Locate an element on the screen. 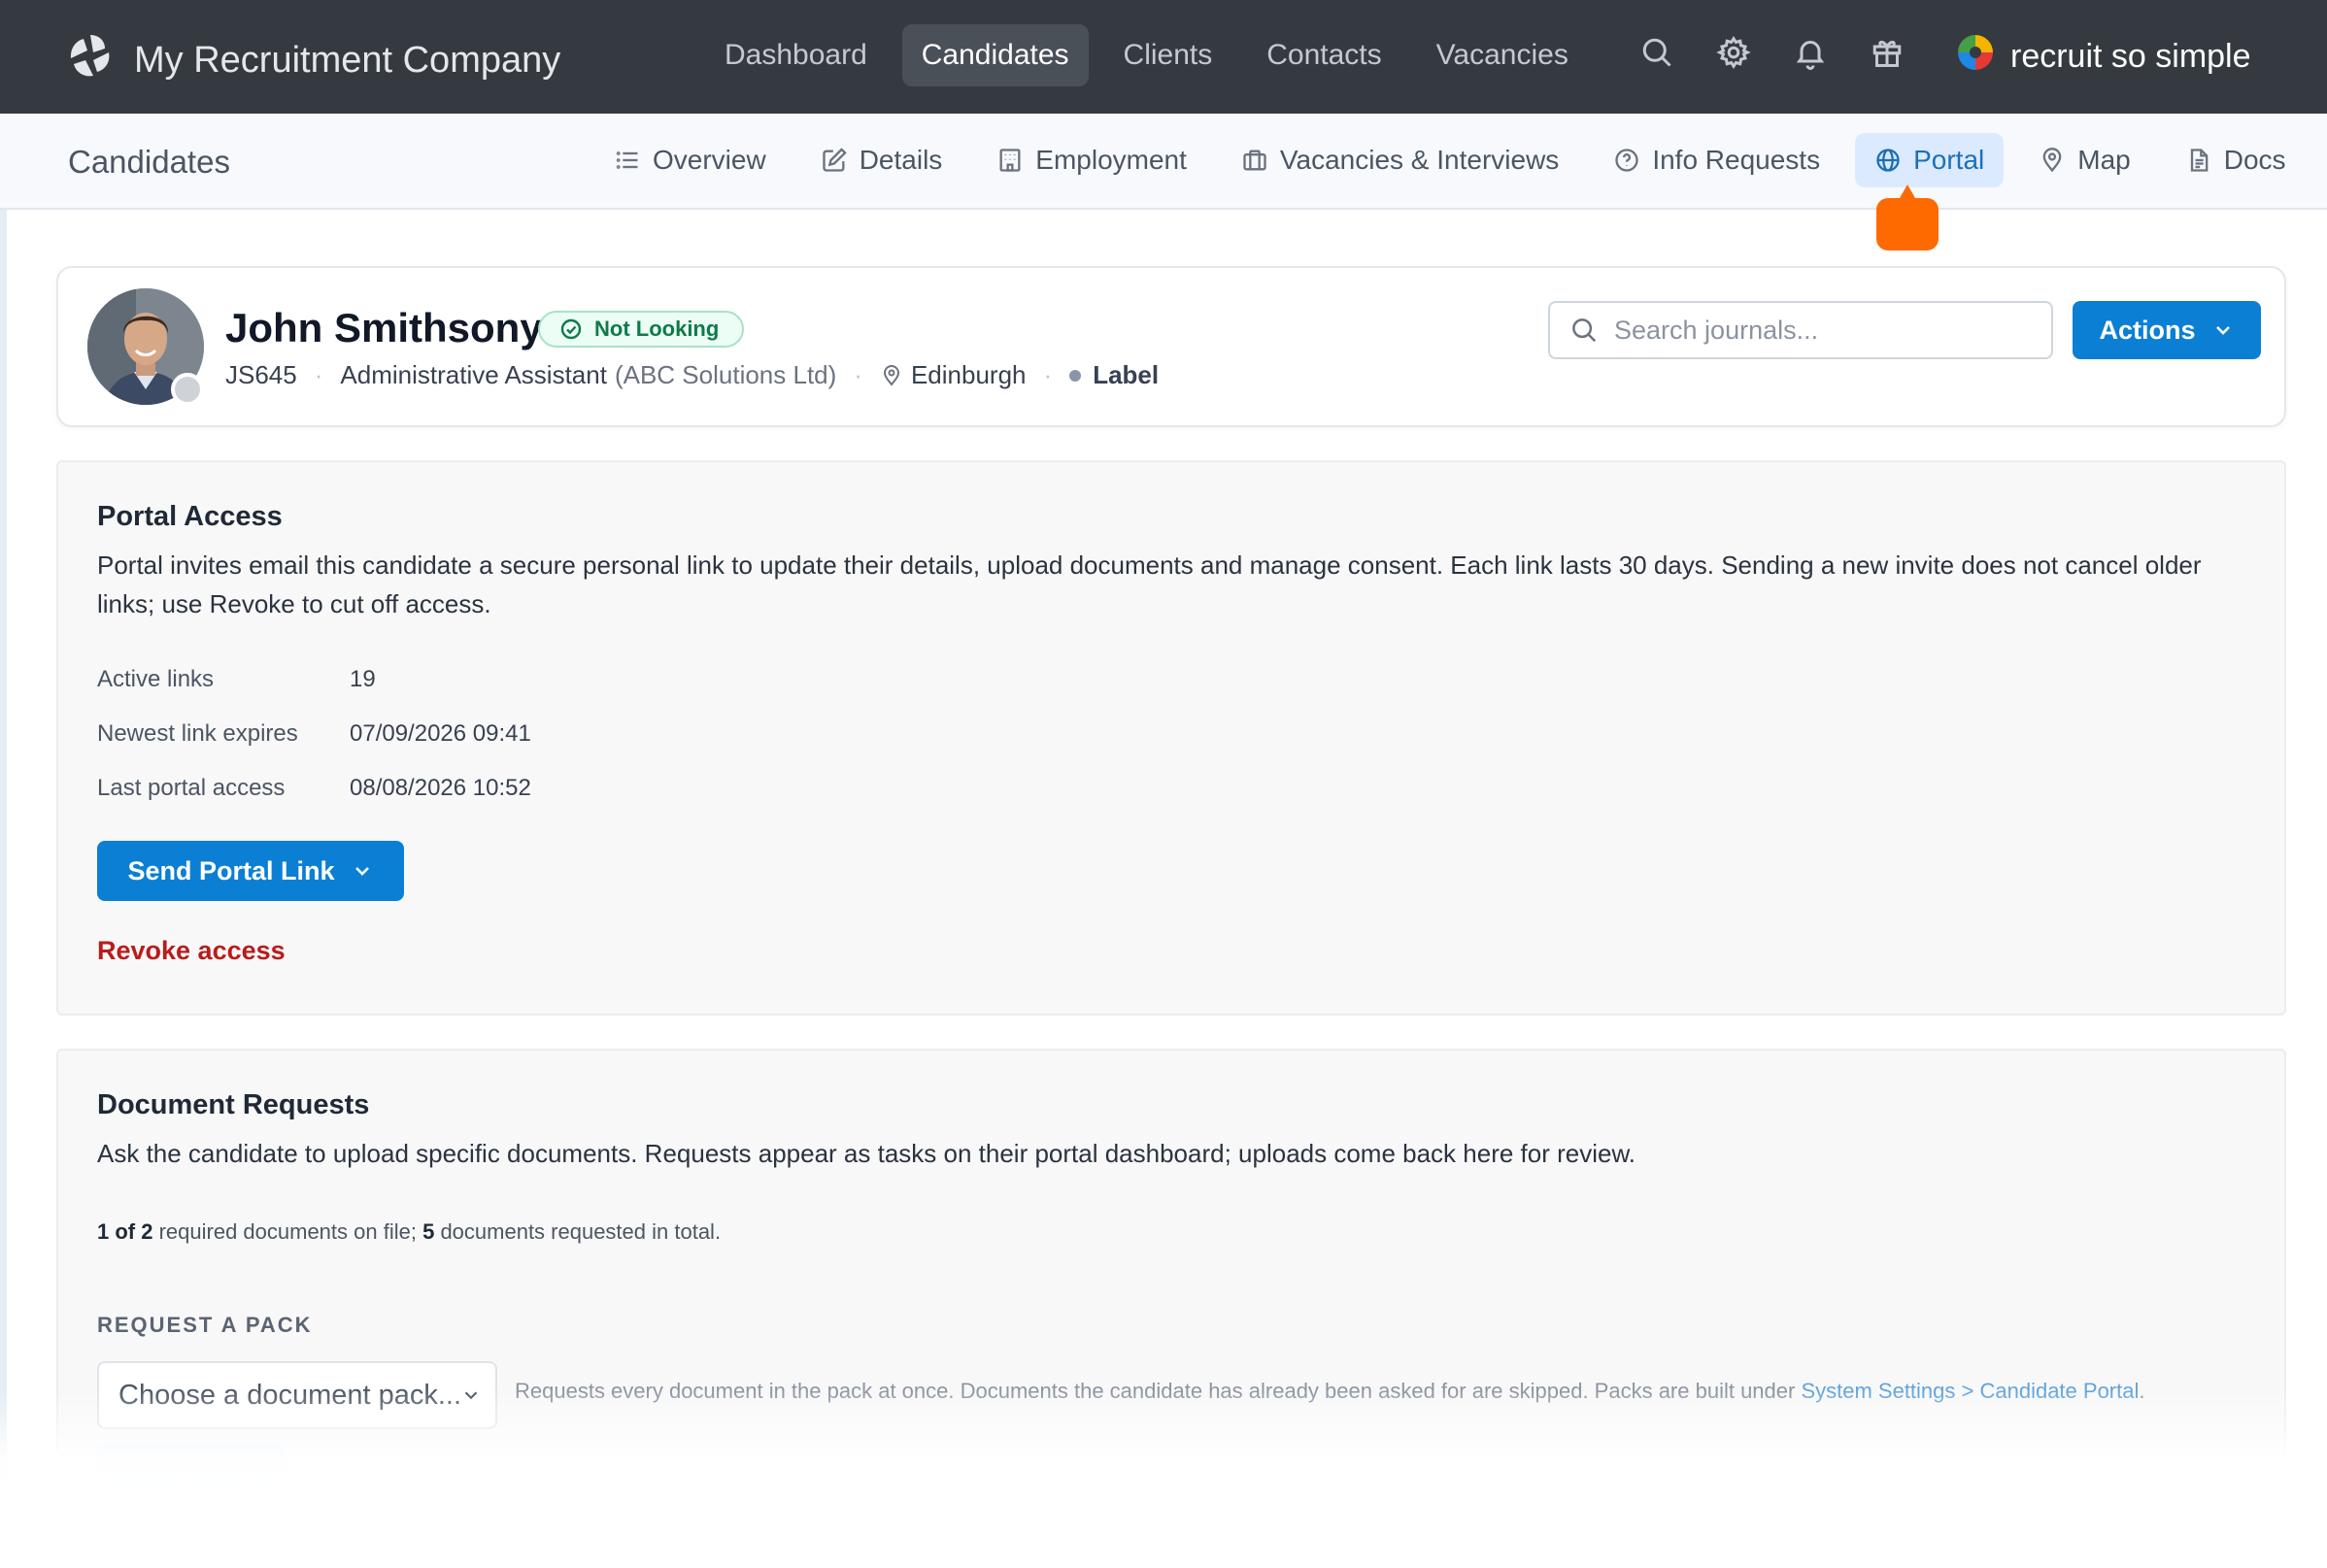 Image resolution: width=2327 pixels, height=1568 pixels. kv-label: Last portal access is located at coordinates (192, 788).